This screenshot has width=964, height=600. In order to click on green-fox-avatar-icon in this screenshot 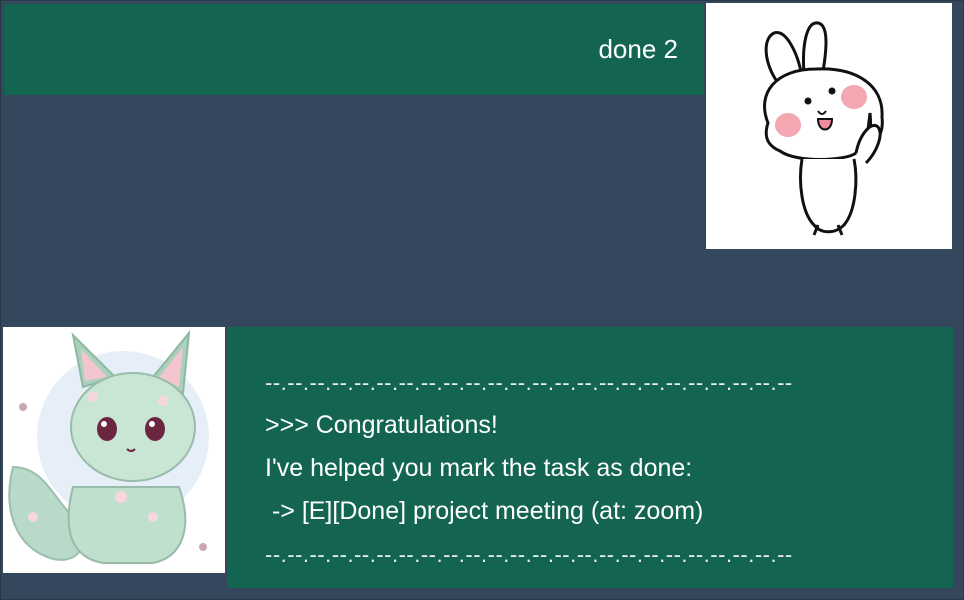, I will do `click(114, 450)`.